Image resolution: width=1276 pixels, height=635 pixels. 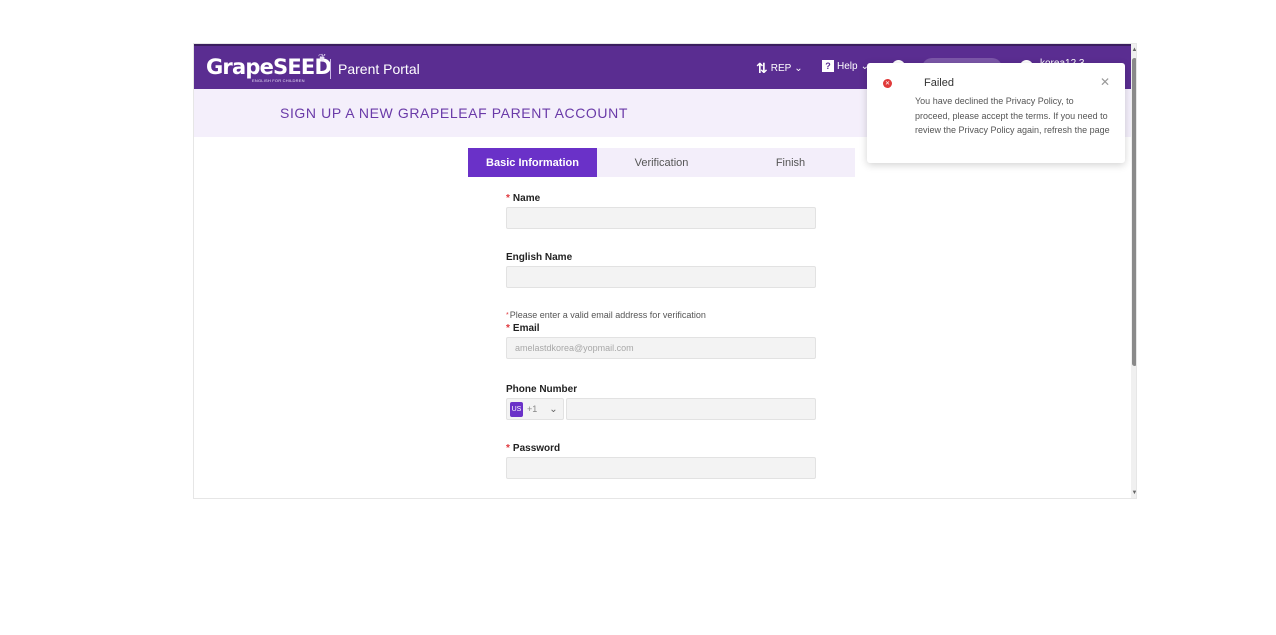 What do you see at coordinates (278, 80) in the screenshot?
I see `logo-tagline: ENGLISH FOR CHILDREN` at bounding box center [278, 80].